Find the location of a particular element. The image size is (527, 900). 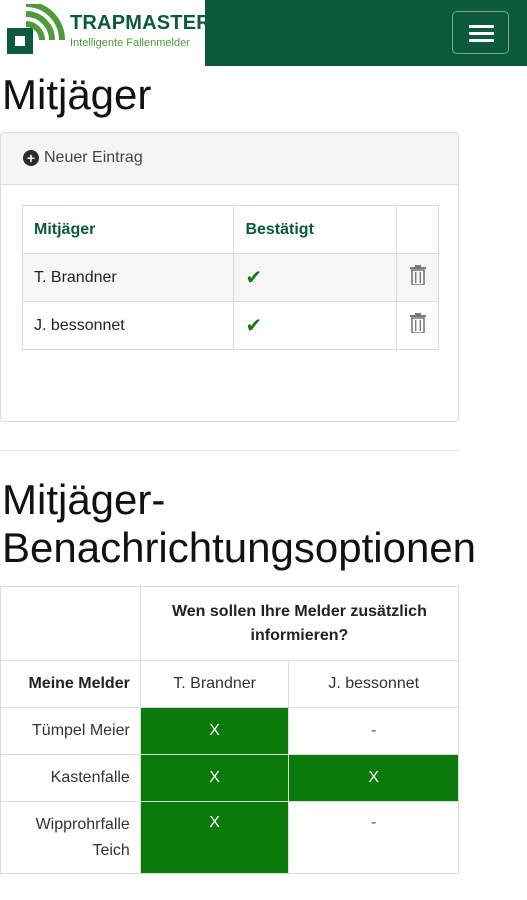

column-header-confirmed: Bestätigt is located at coordinates (315, 229).